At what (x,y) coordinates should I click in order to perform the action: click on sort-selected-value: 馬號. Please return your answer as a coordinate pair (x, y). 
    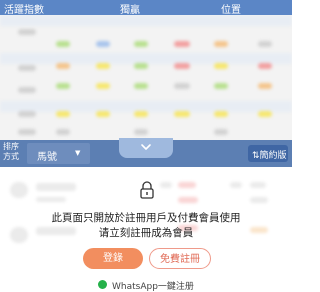
    Looking at the image, I should click on (47, 157).